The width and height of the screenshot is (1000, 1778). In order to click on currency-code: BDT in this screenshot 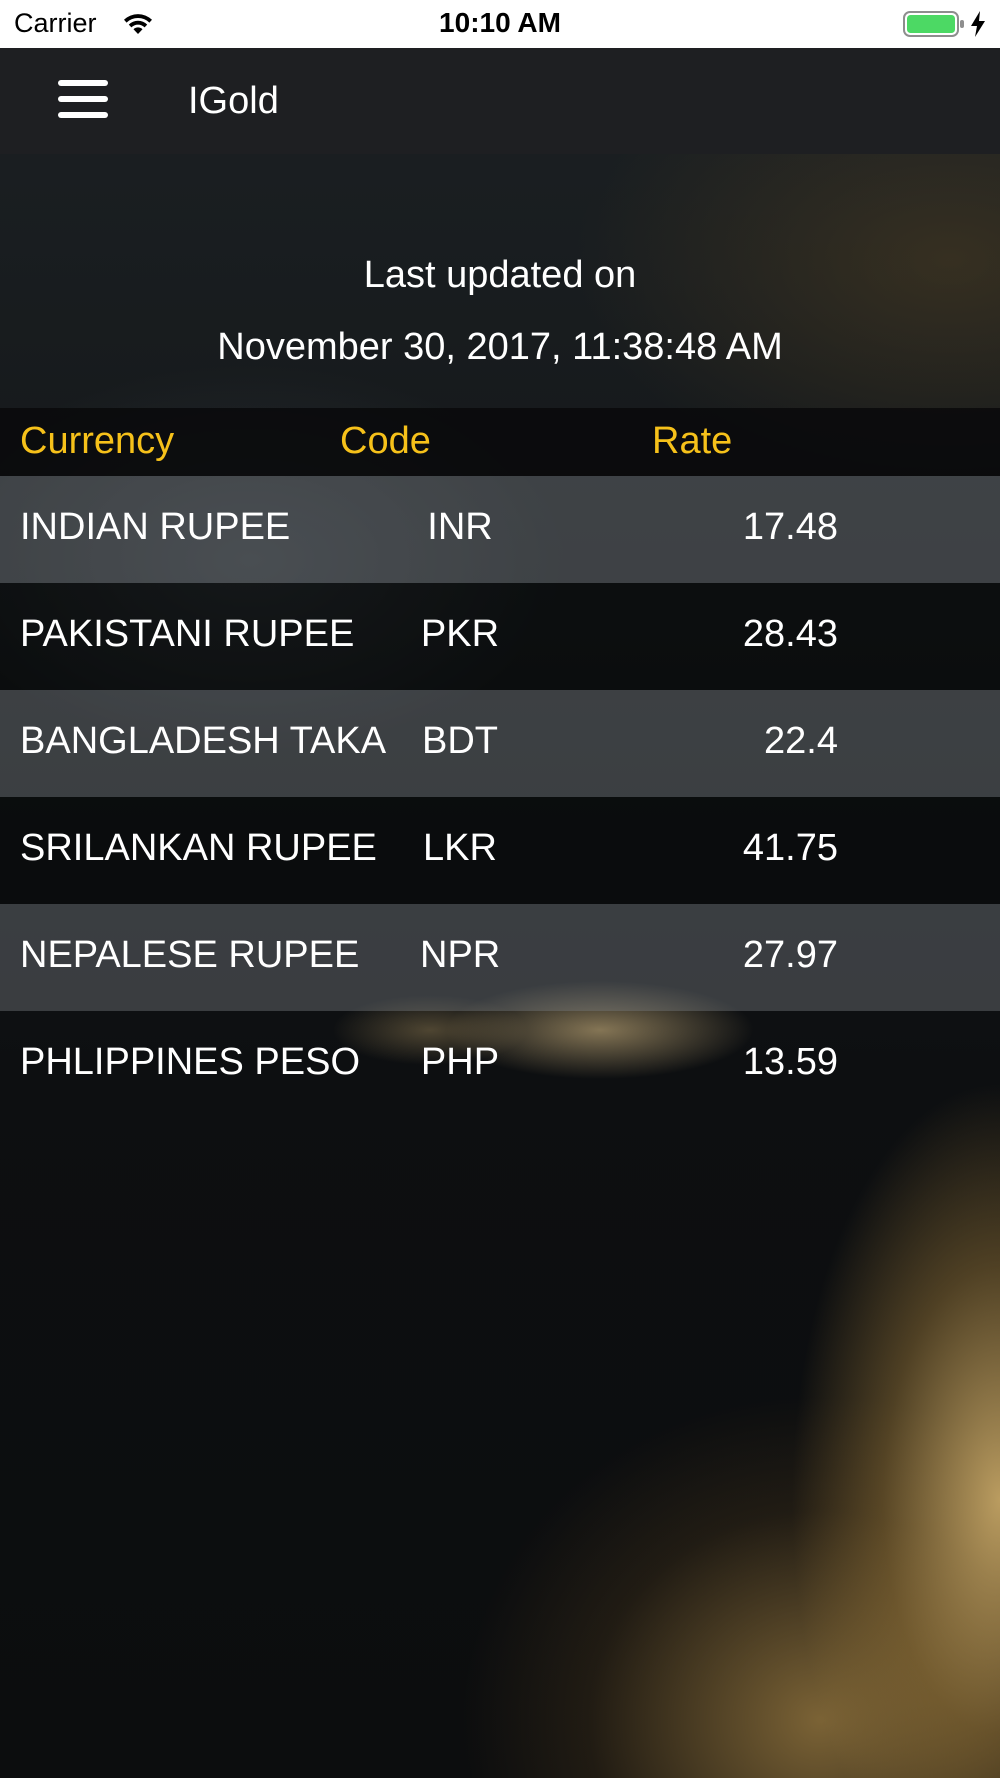, I will do `click(460, 741)`.